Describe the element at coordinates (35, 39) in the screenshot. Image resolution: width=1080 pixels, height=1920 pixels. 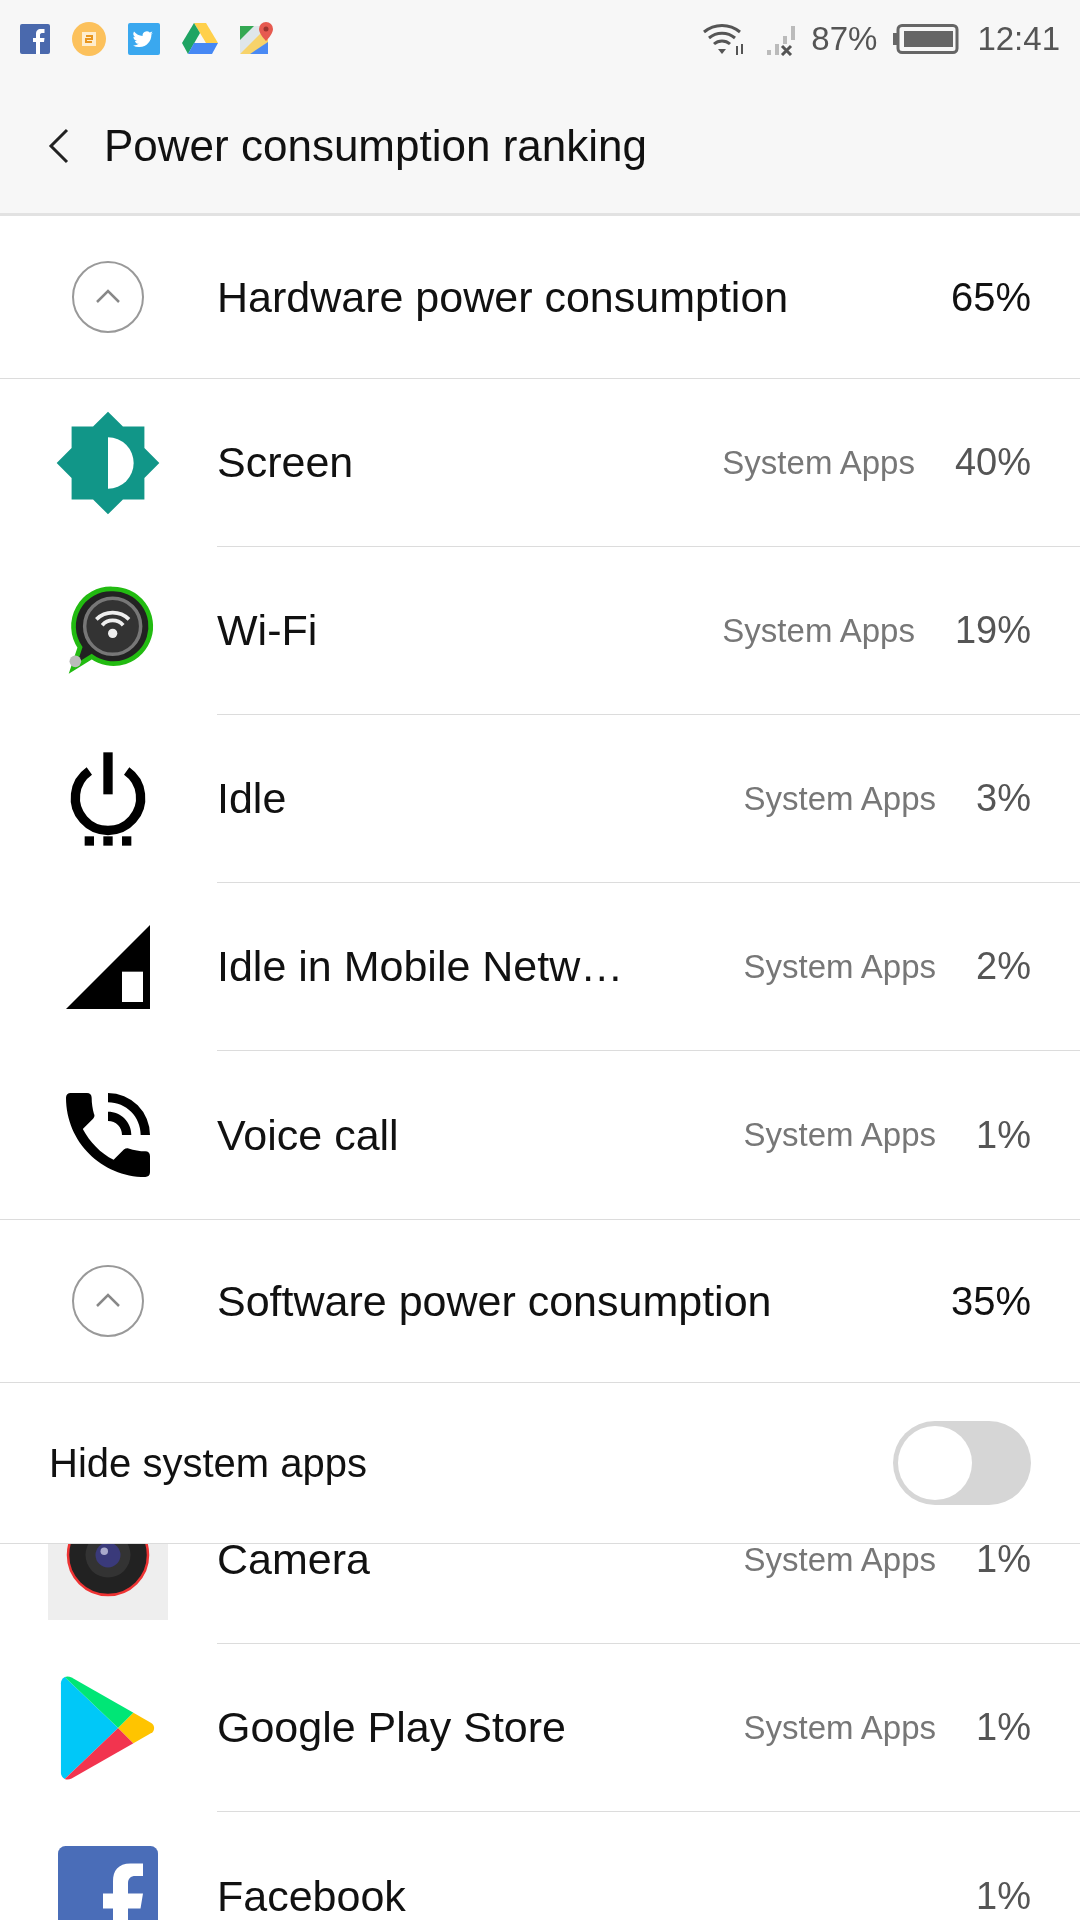
I see `facebook-icon` at that location.